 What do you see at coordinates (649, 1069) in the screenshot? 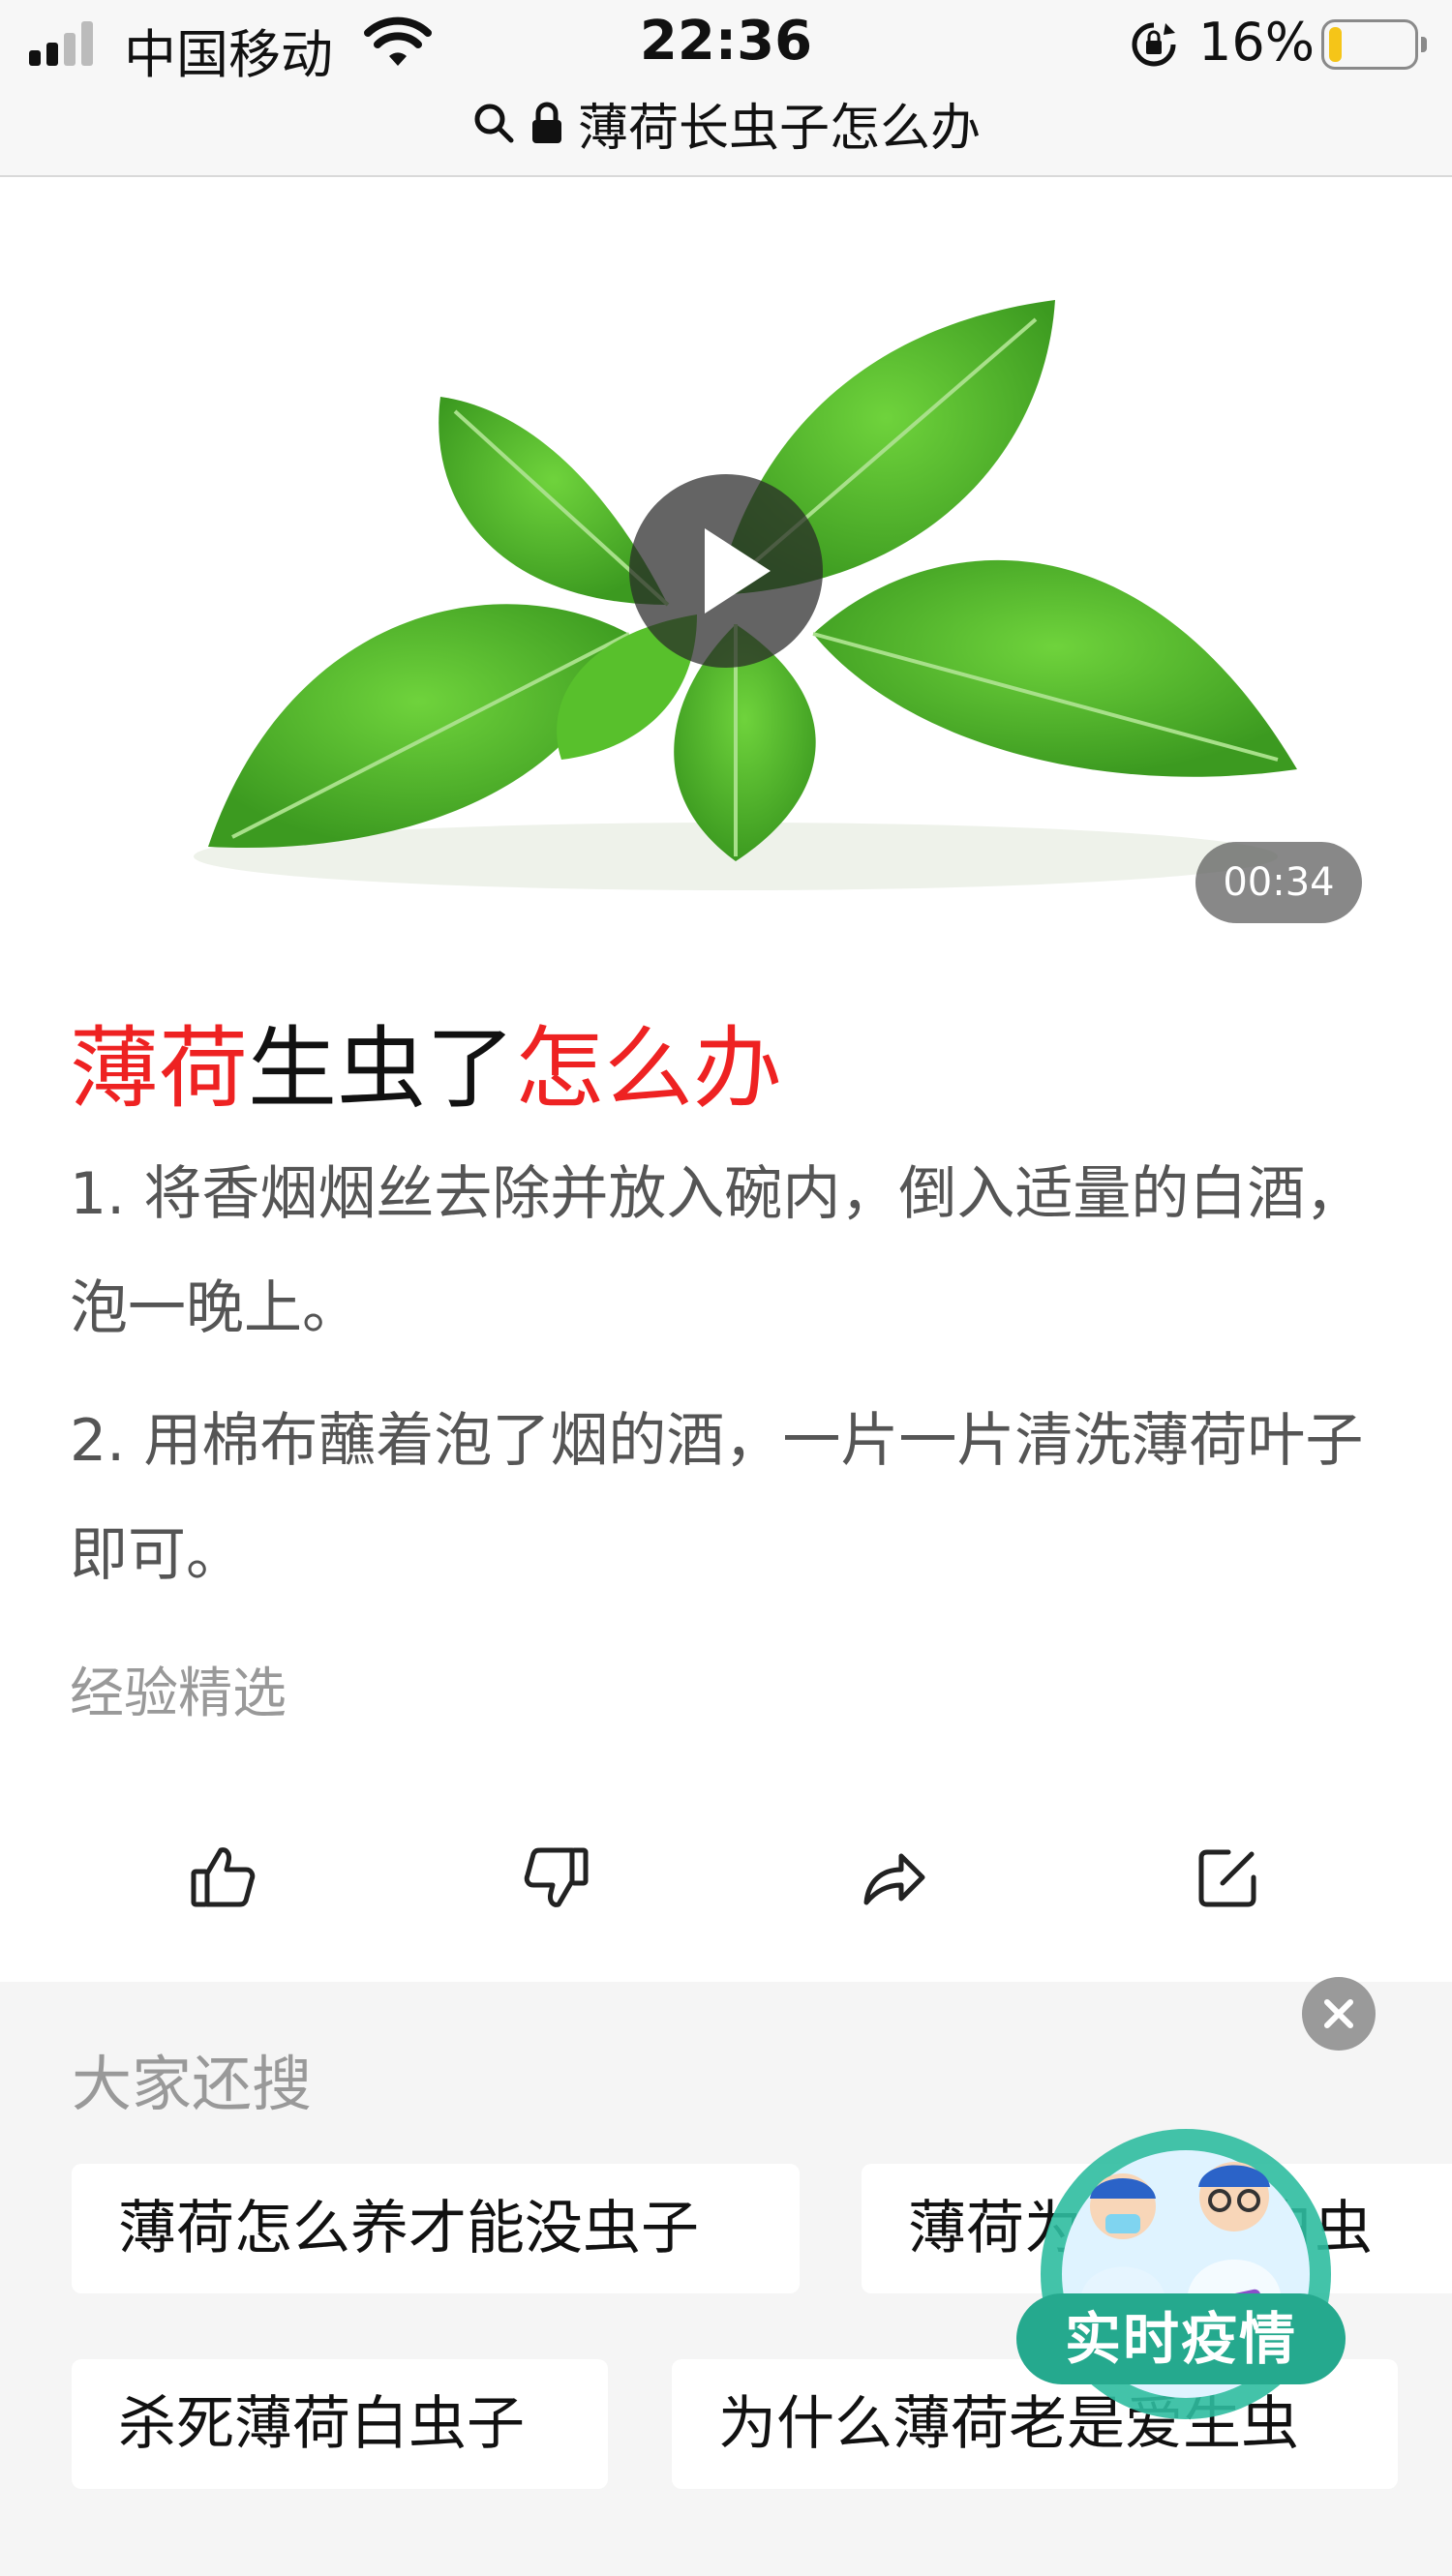
I see `title-highlight-2: 怎么办` at bounding box center [649, 1069].